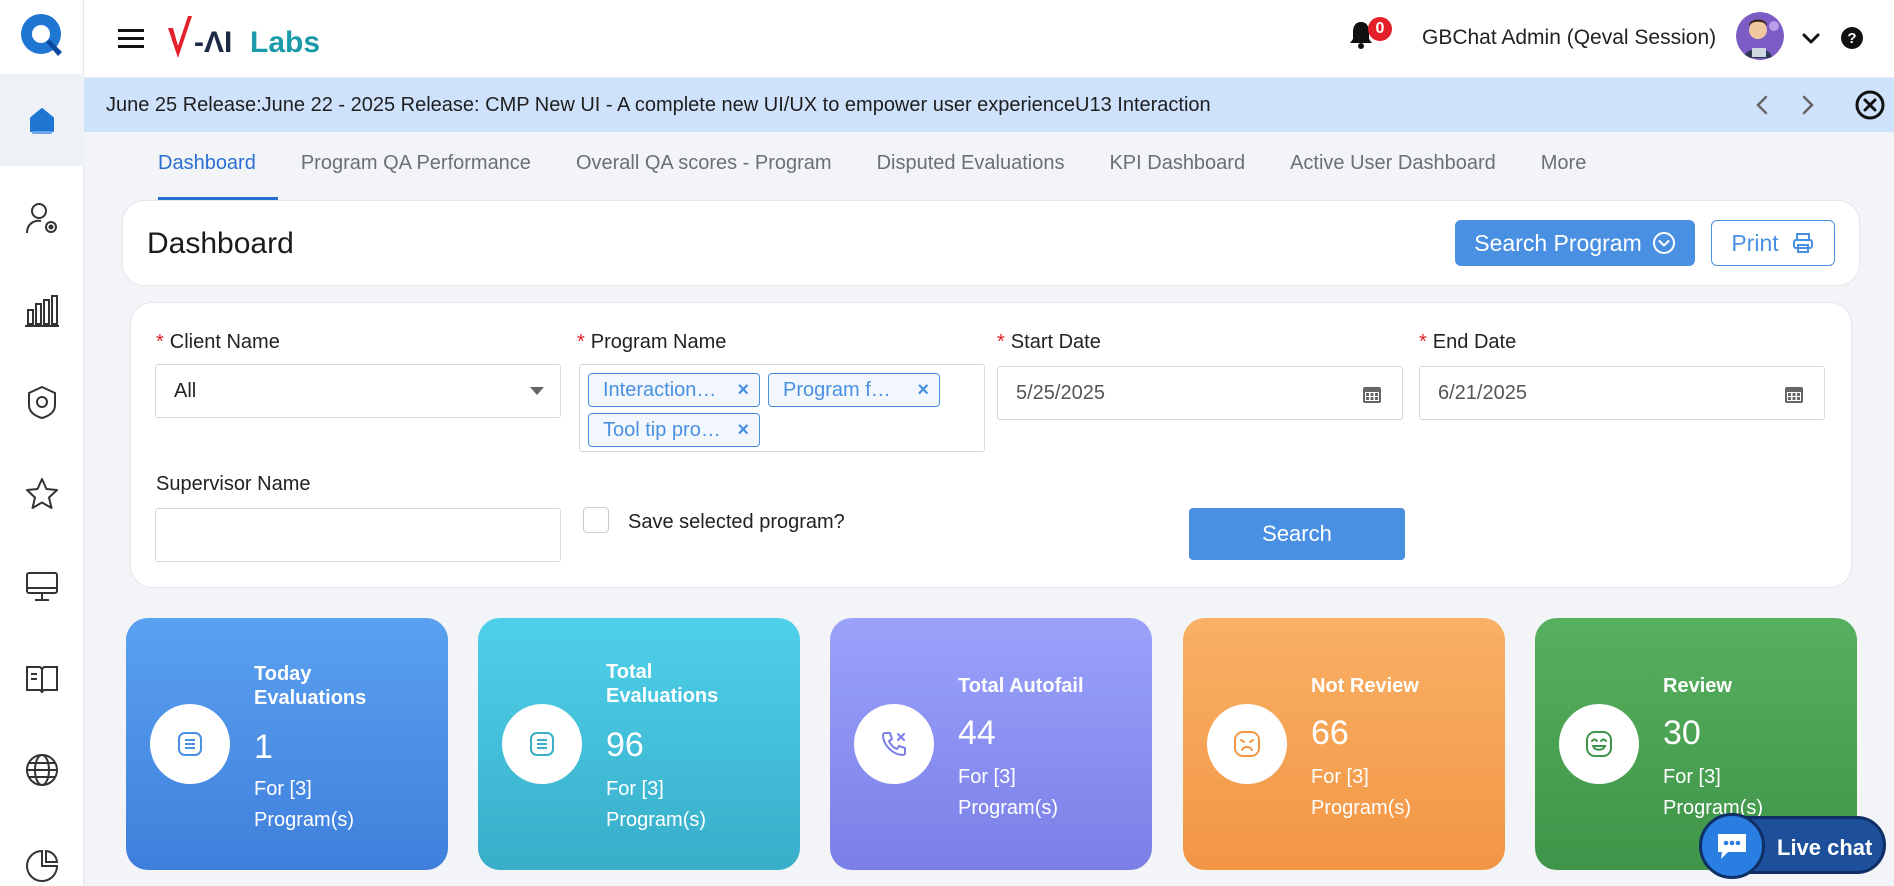 Image resolution: width=1894 pixels, height=886 pixels. I want to click on start-date-value: 5/25/2025, so click(1060, 392).